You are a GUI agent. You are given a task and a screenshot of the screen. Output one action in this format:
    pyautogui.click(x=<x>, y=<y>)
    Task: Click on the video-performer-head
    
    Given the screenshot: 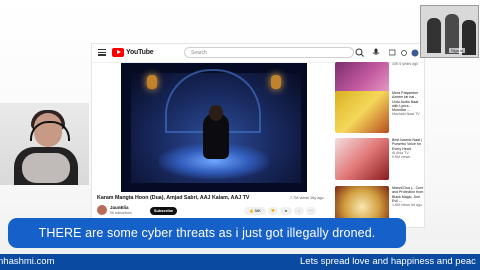 What is the action you would take?
    pyautogui.click(x=216, y=113)
    